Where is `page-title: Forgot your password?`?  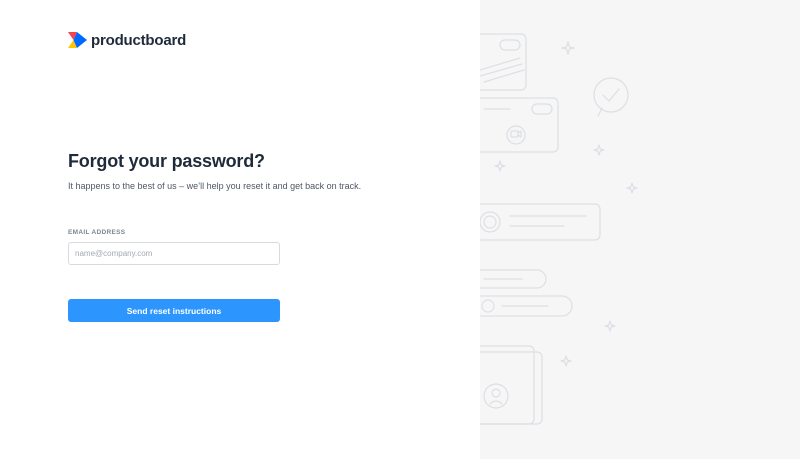
page-title: Forgot your password? is located at coordinates (166, 161).